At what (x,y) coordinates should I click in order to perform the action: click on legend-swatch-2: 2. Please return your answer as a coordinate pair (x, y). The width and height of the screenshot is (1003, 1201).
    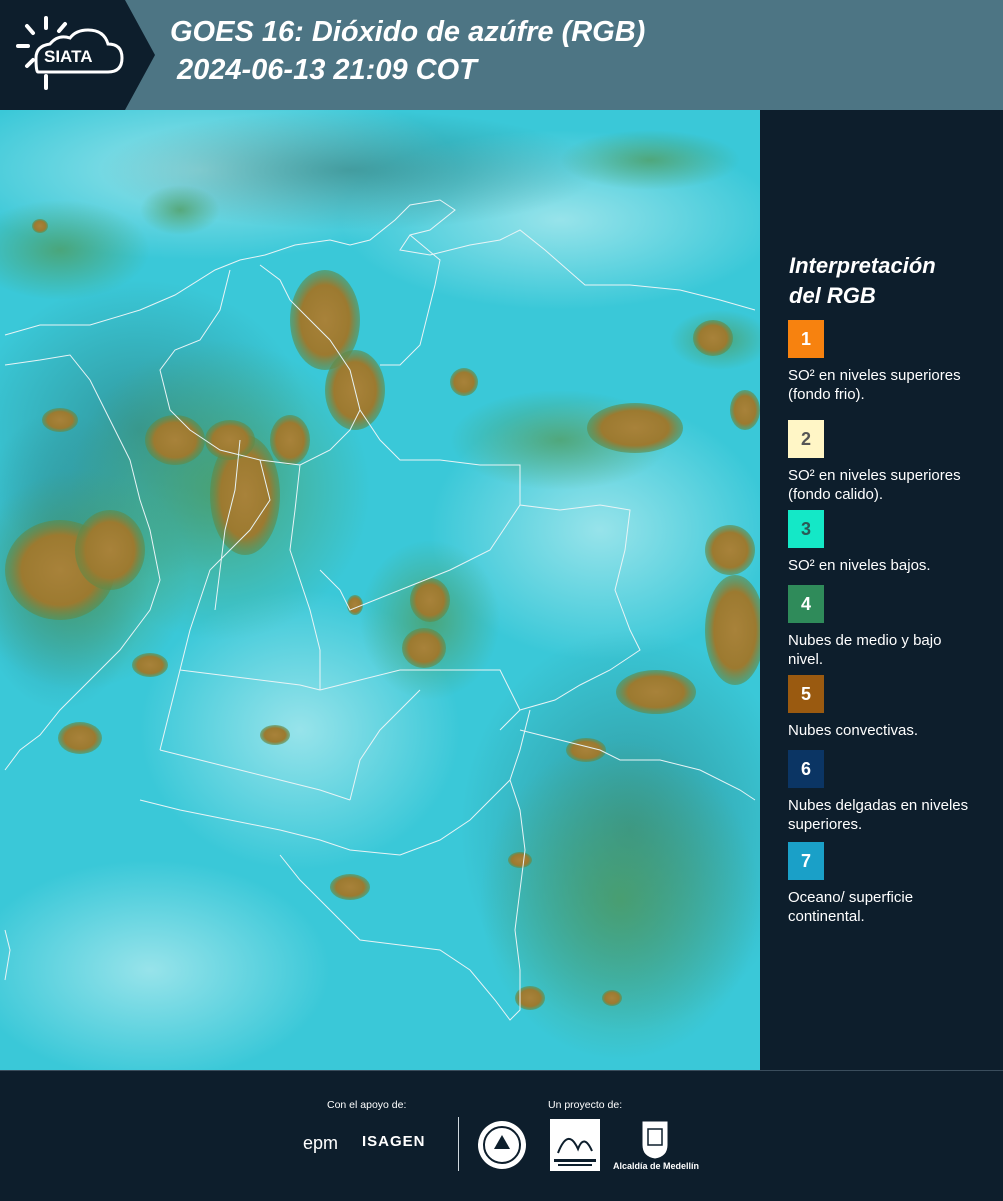
    Looking at the image, I should click on (806, 439).